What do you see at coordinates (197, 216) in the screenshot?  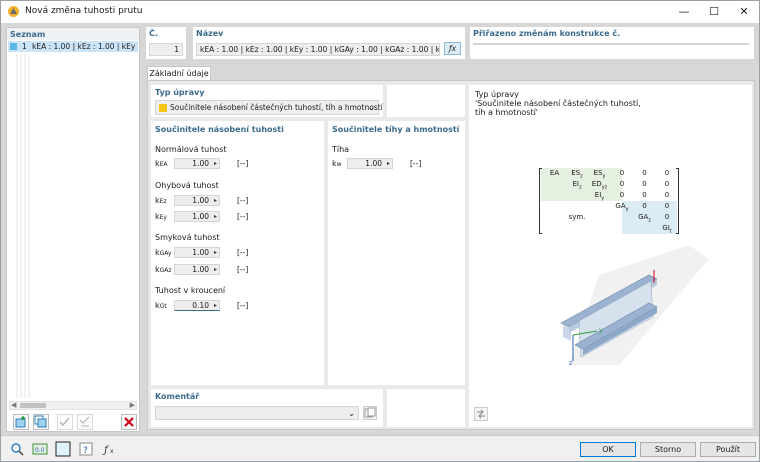 I see `kEy-input: 1.00 ▸` at bounding box center [197, 216].